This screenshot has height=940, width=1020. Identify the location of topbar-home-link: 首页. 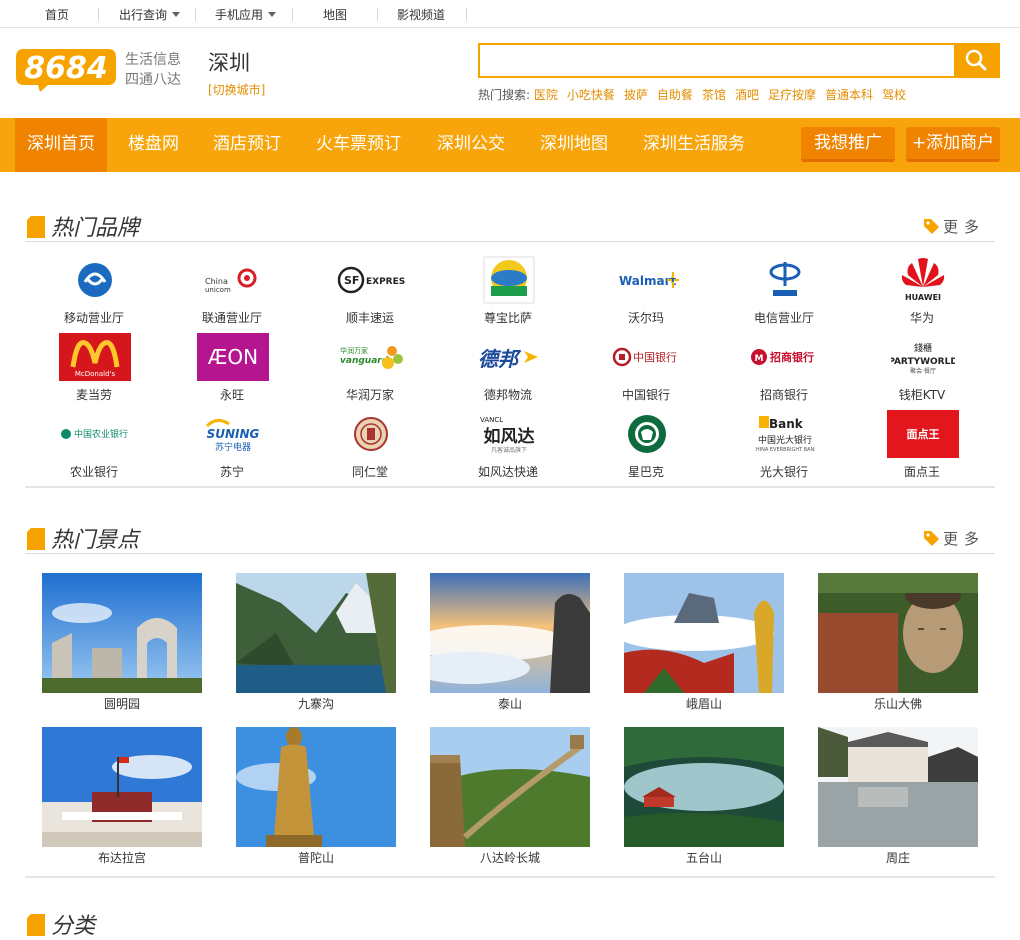
(57, 14).